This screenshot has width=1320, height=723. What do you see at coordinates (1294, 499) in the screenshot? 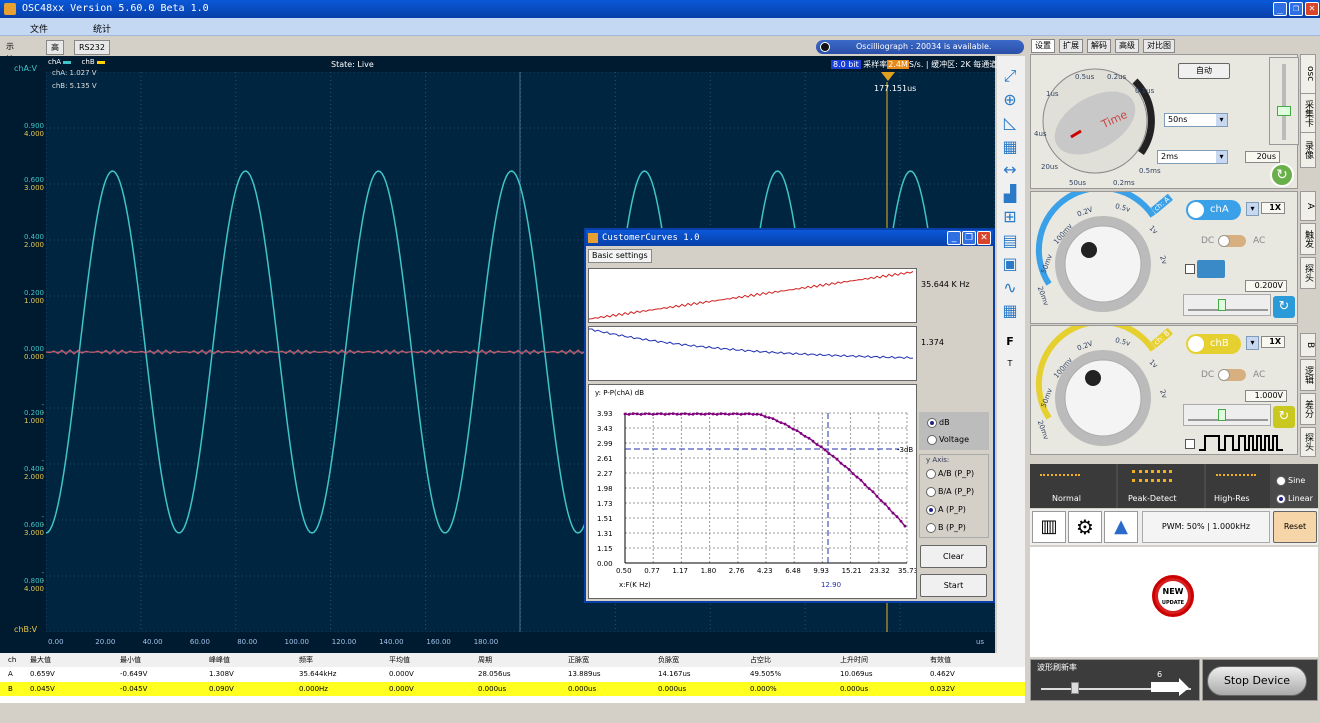
I see `radio-linear: Linear` at bounding box center [1294, 499].